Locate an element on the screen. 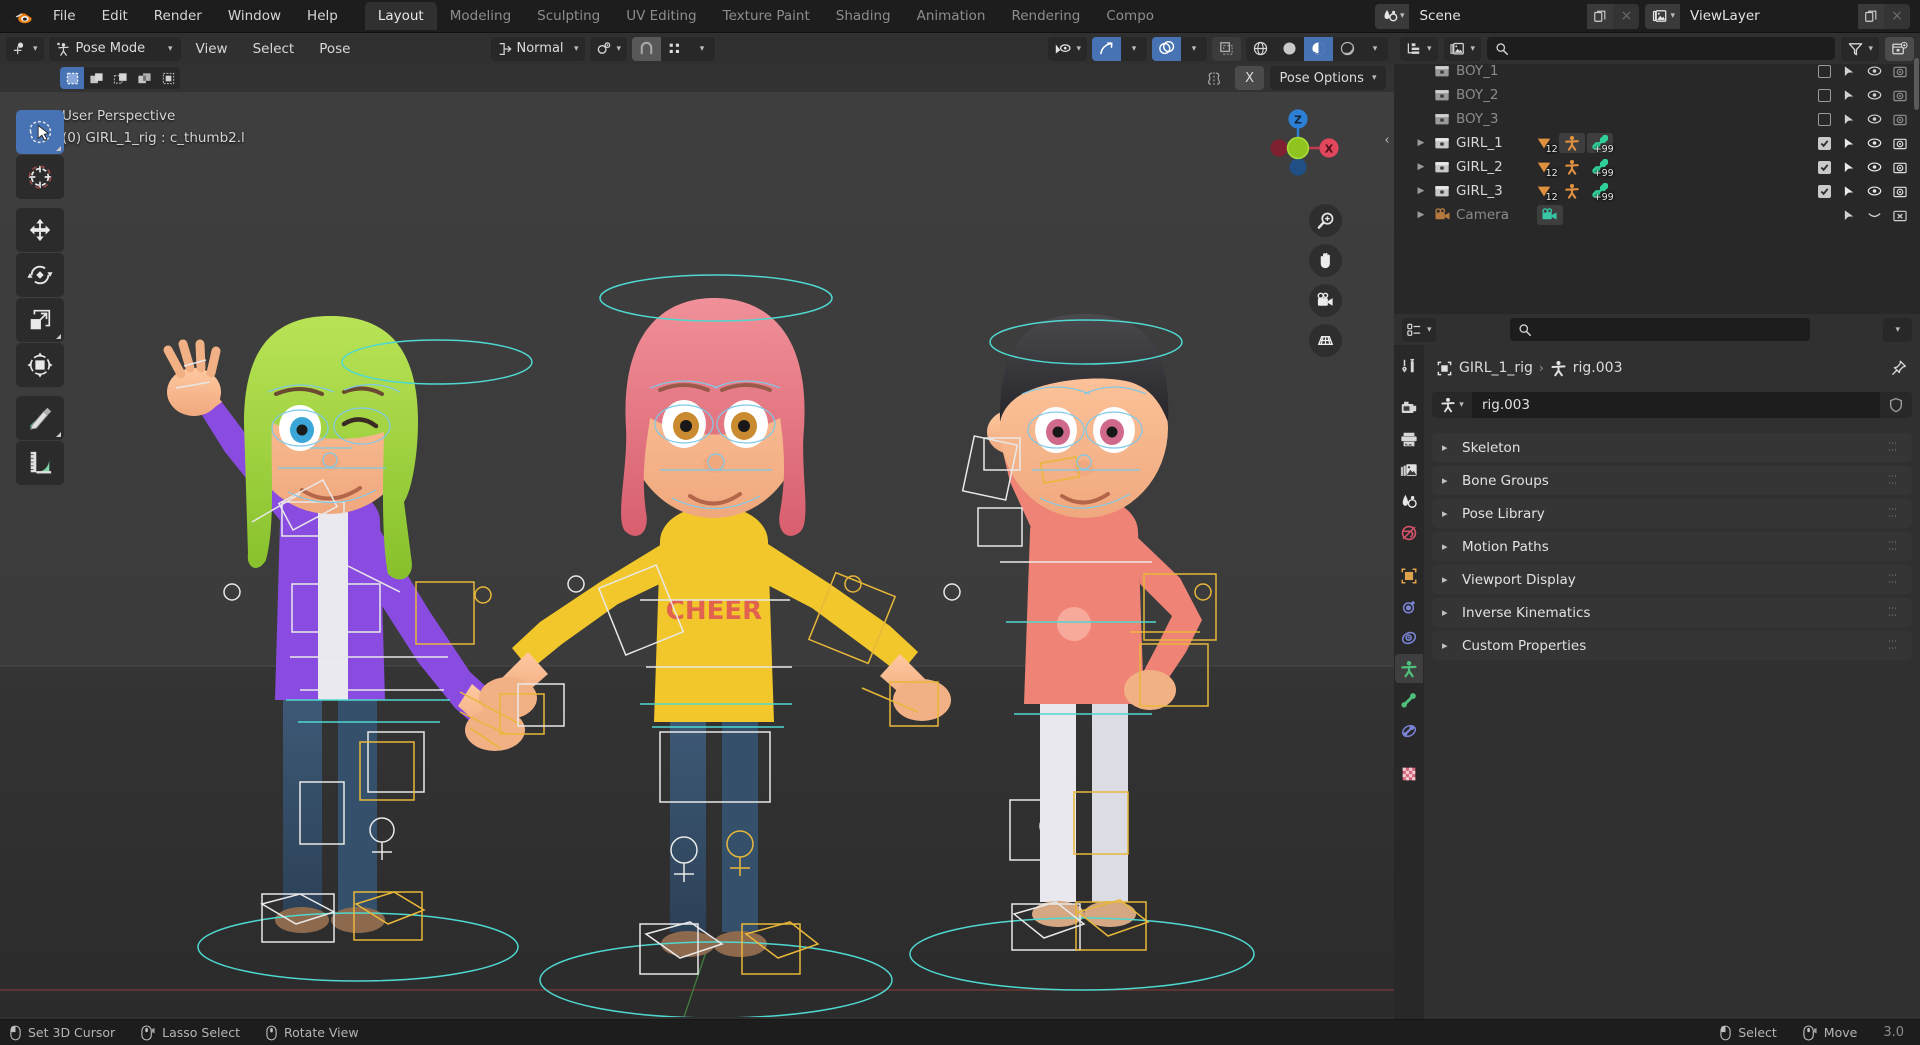 The width and height of the screenshot is (1920, 1045). xray-icon is located at coordinates (1226, 48).